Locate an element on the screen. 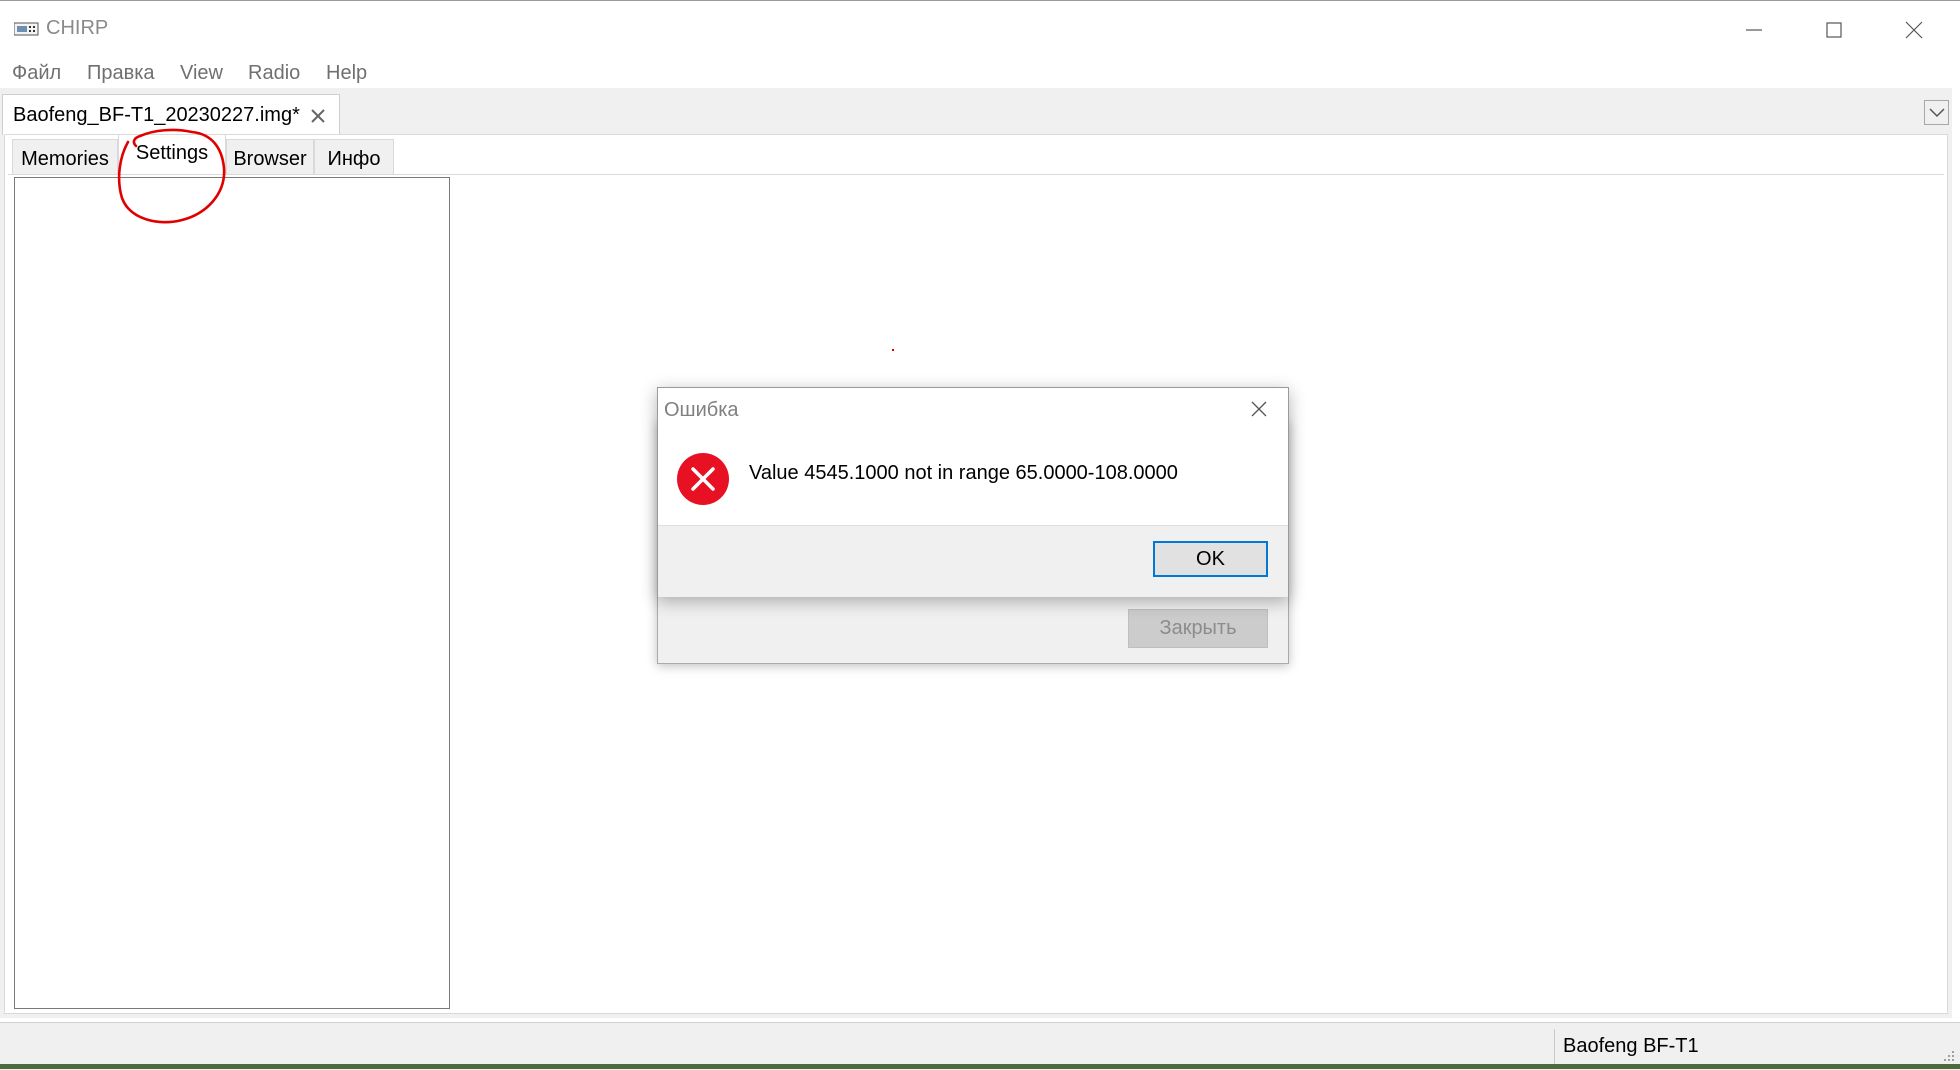 The height and width of the screenshot is (1070, 1960). file-tab-label: Baofeng_BF-T1_20230227.img* is located at coordinates (156, 115).